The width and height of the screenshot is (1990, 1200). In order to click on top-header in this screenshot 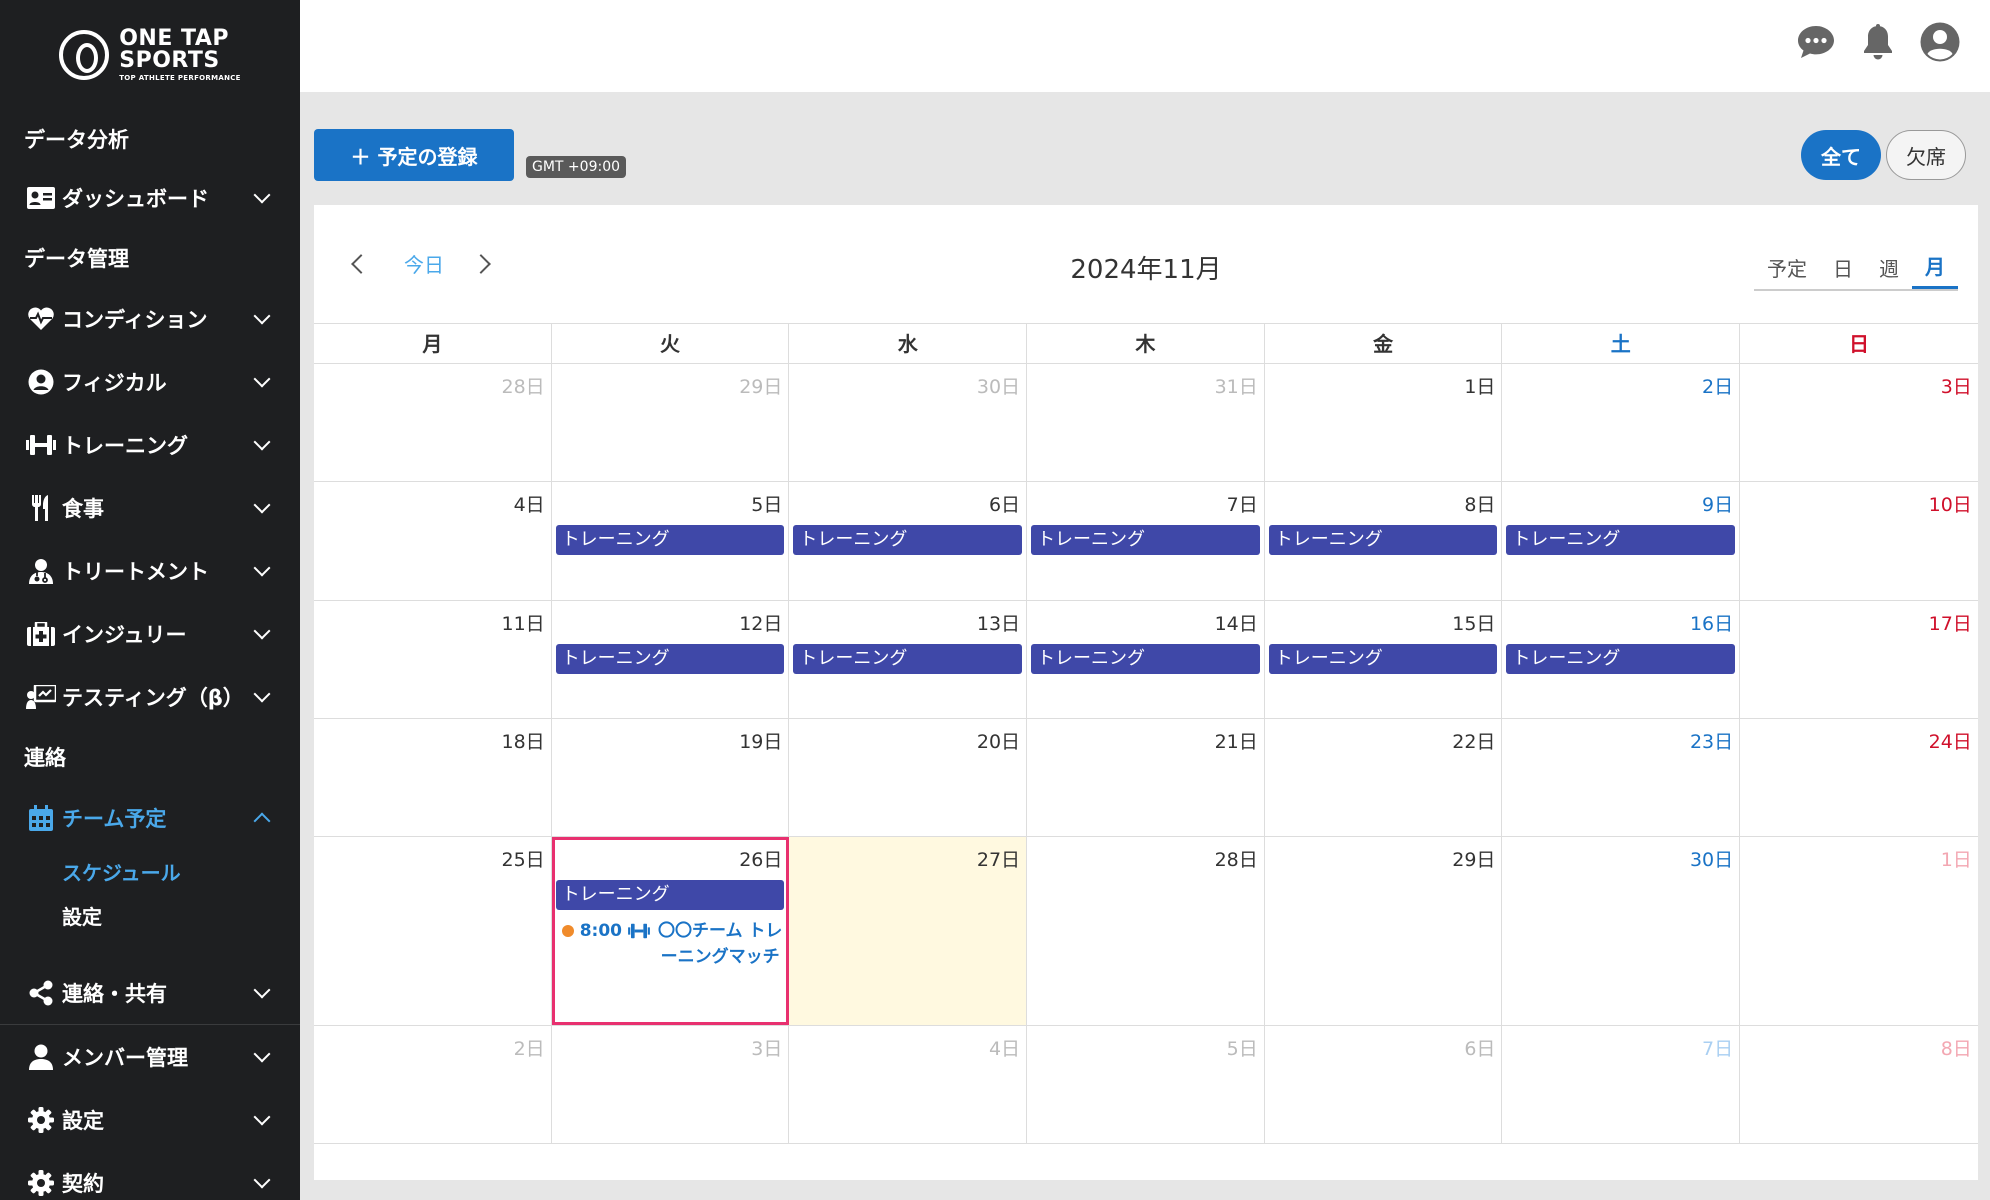, I will do `click(1145, 46)`.